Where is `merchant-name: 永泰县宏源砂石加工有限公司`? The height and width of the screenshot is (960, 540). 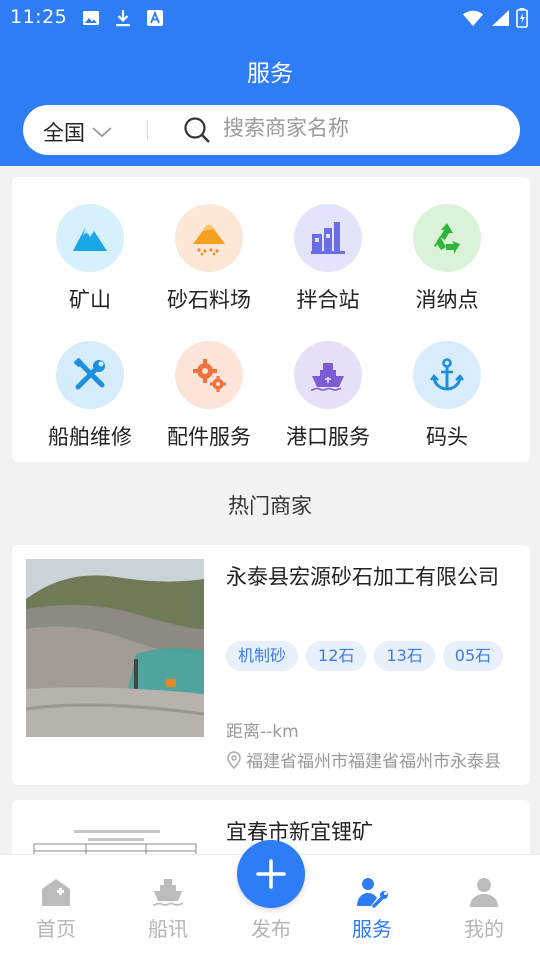 merchant-name: 永泰县宏源砂石加工有限公司 is located at coordinates (362, 577).